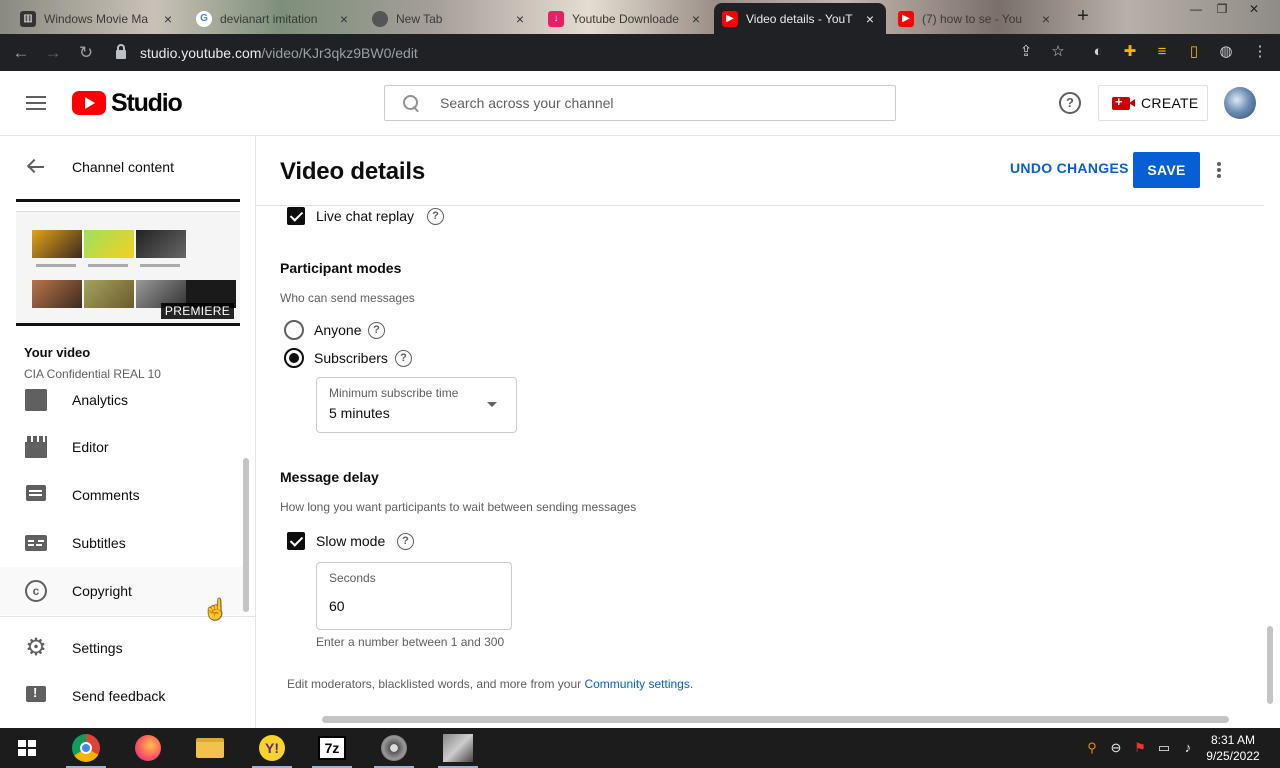 The width and height of the screenshot is (1280, 768). What do you see at coordinates (1219, 164) in the screenshot?
I see `more-options-icon` at bounding box center [1219, 164].